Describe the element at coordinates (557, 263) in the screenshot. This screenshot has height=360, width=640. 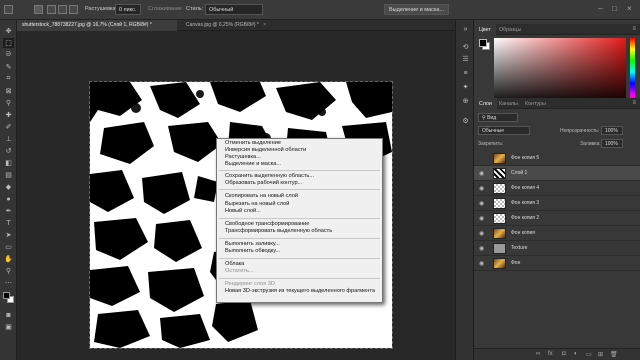
I see `layer-row: ◉ Фон` at that location.